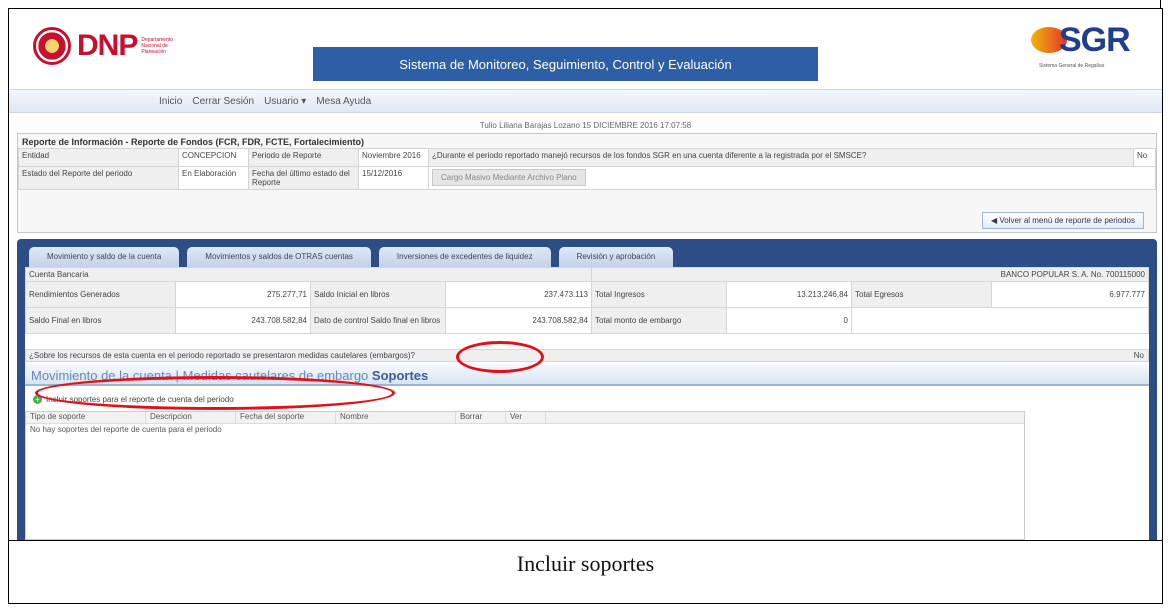 Image resolution: width=1169 pixels, height=609 pixels. Describe the element at coordinates (104, 257) in the screenshot. I see `tab-movimiento-saldo: Movimiento y saldo de la cuenta` at that location.